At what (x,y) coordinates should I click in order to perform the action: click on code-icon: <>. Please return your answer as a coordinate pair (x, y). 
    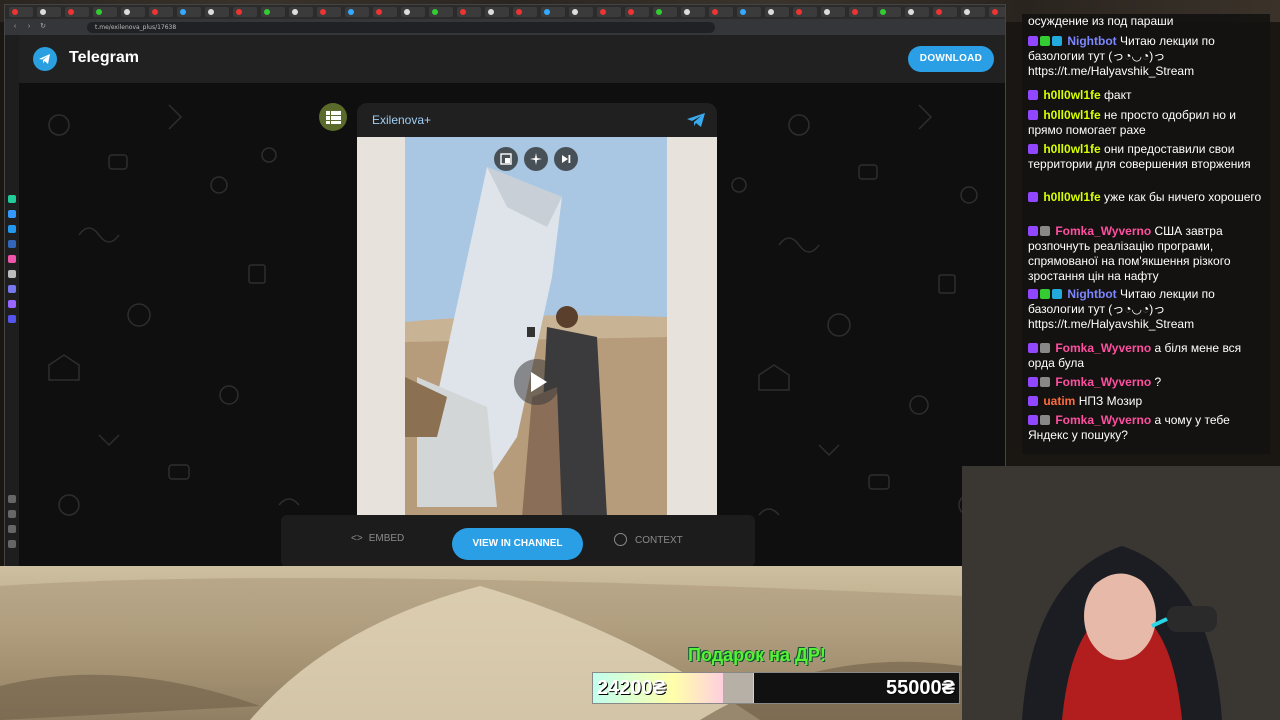
    Looking at the image, I should click on (357, 538).